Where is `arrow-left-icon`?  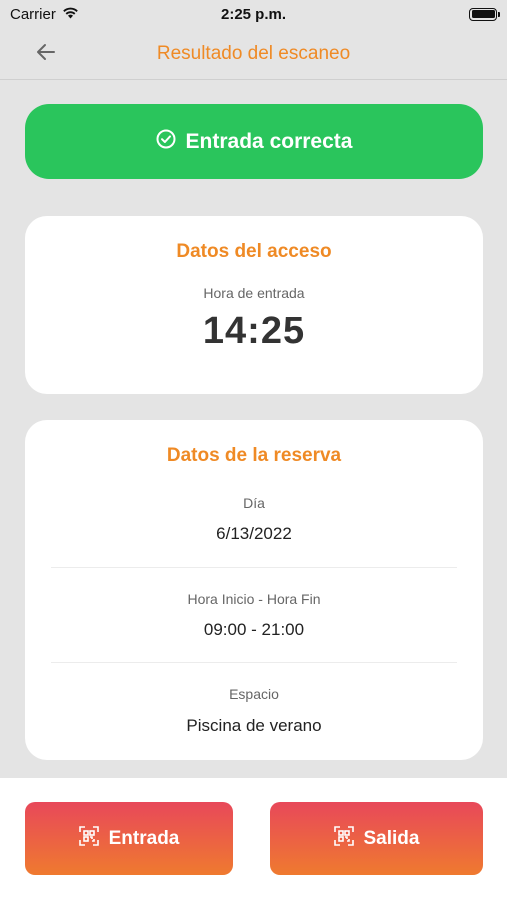
arrow-left-icon is located at coordinates (46, 54).